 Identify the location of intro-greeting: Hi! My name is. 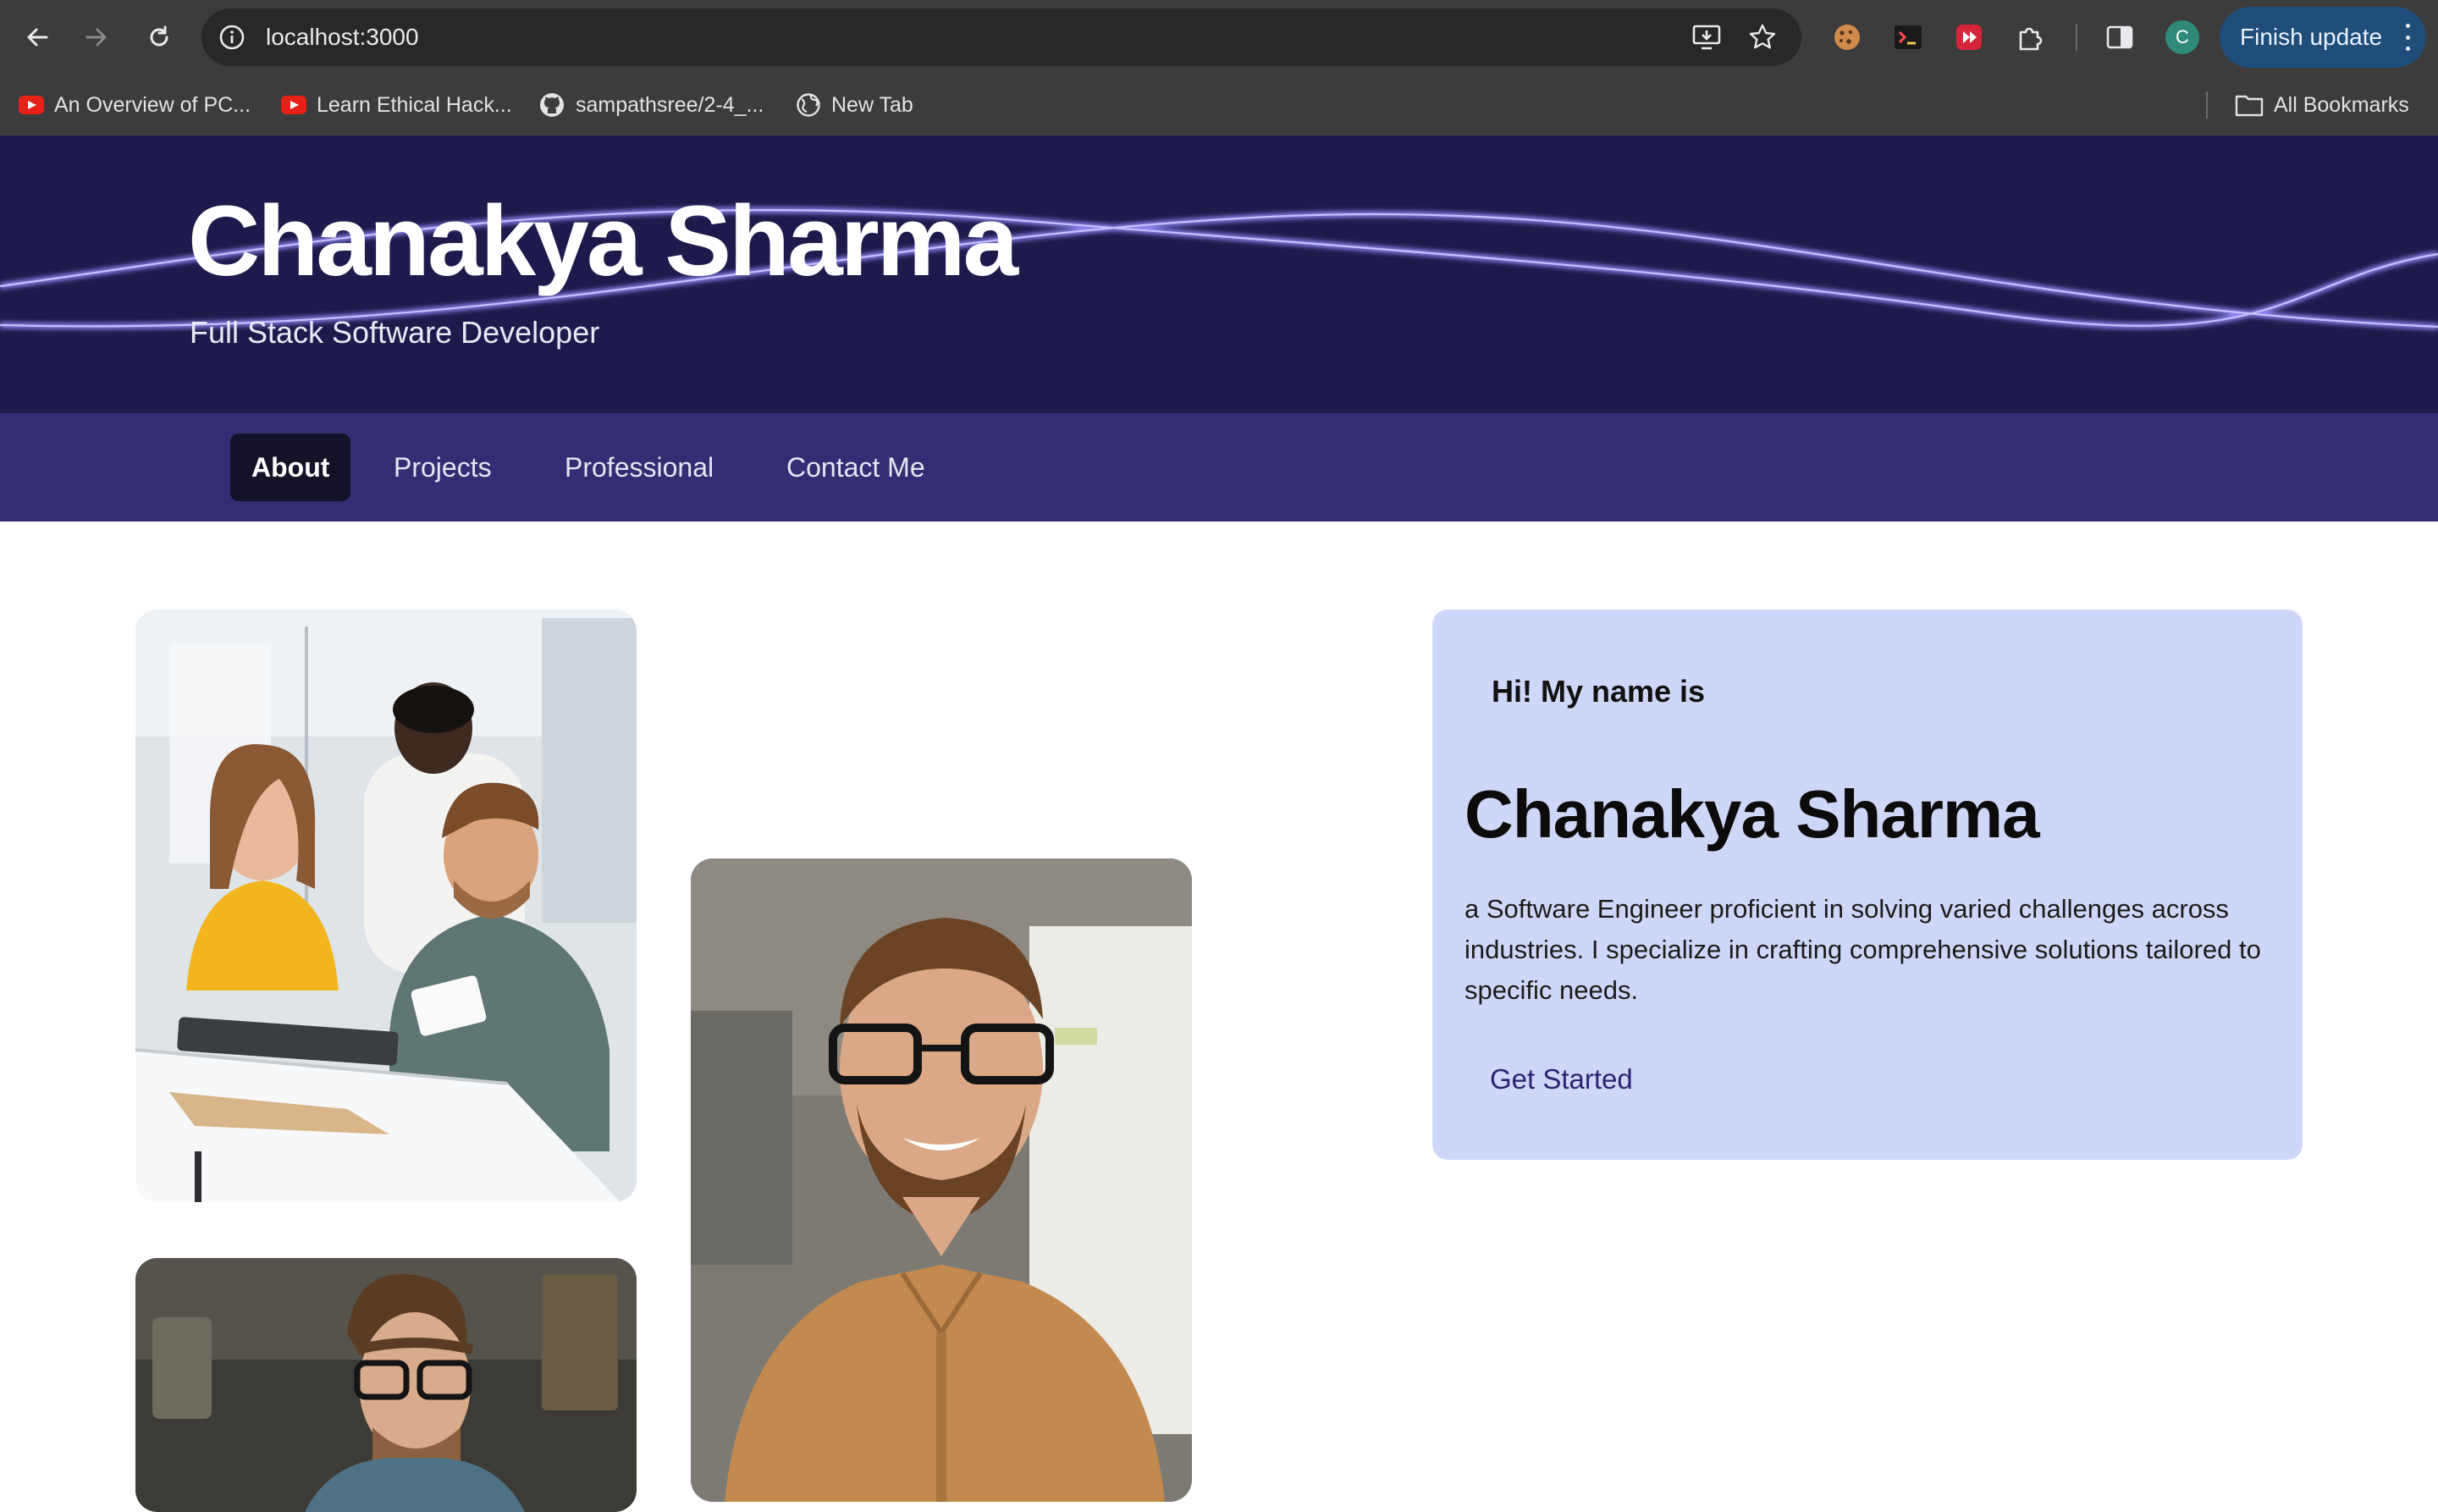
(1599, 691).